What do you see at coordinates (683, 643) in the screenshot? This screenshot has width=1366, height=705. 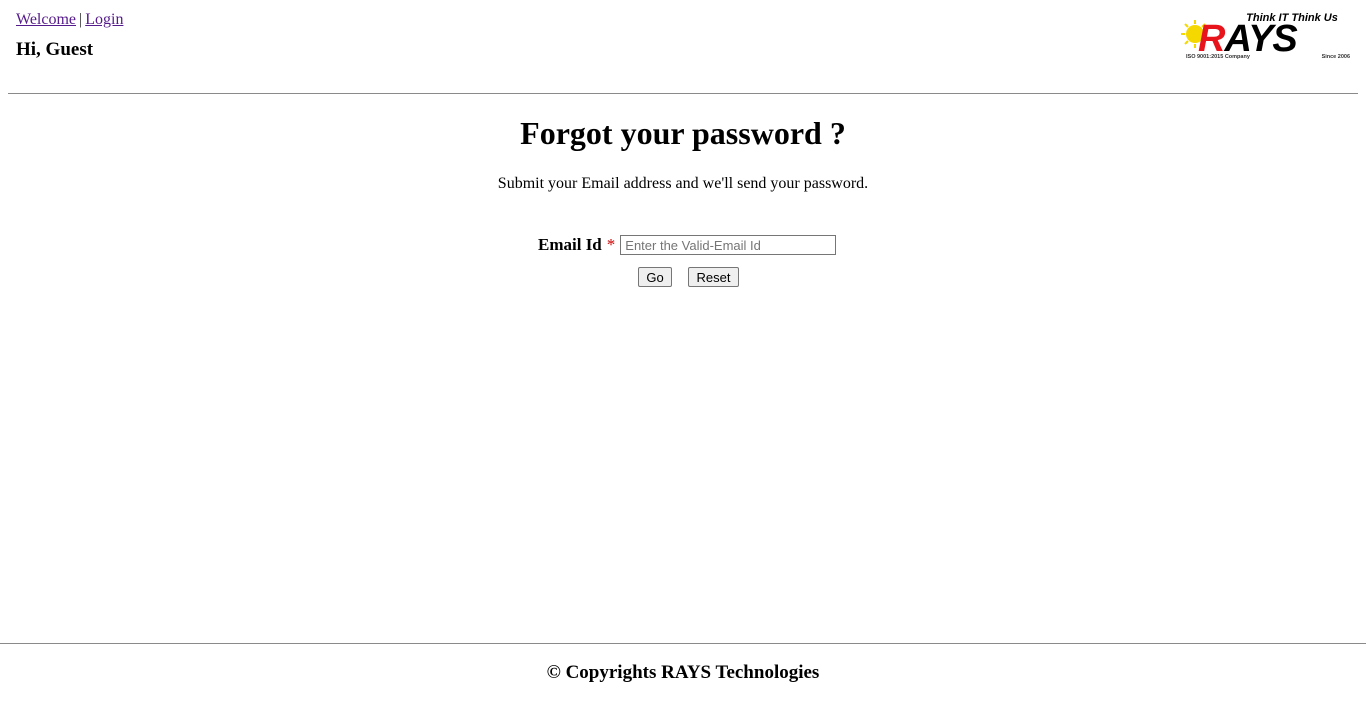 I see `footer-divider` at bounding box center [683, 643].